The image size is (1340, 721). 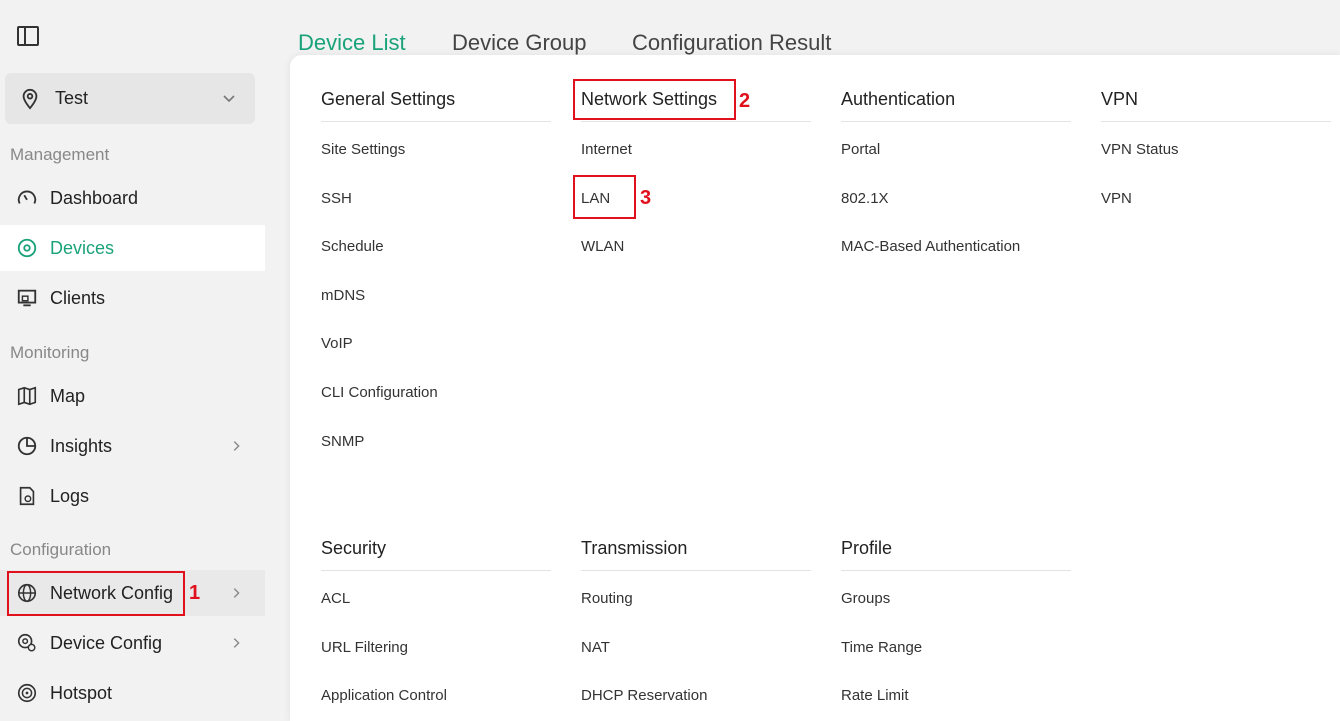 I want to click on nav-devices-label: Devices, so click(x=82, y=247).